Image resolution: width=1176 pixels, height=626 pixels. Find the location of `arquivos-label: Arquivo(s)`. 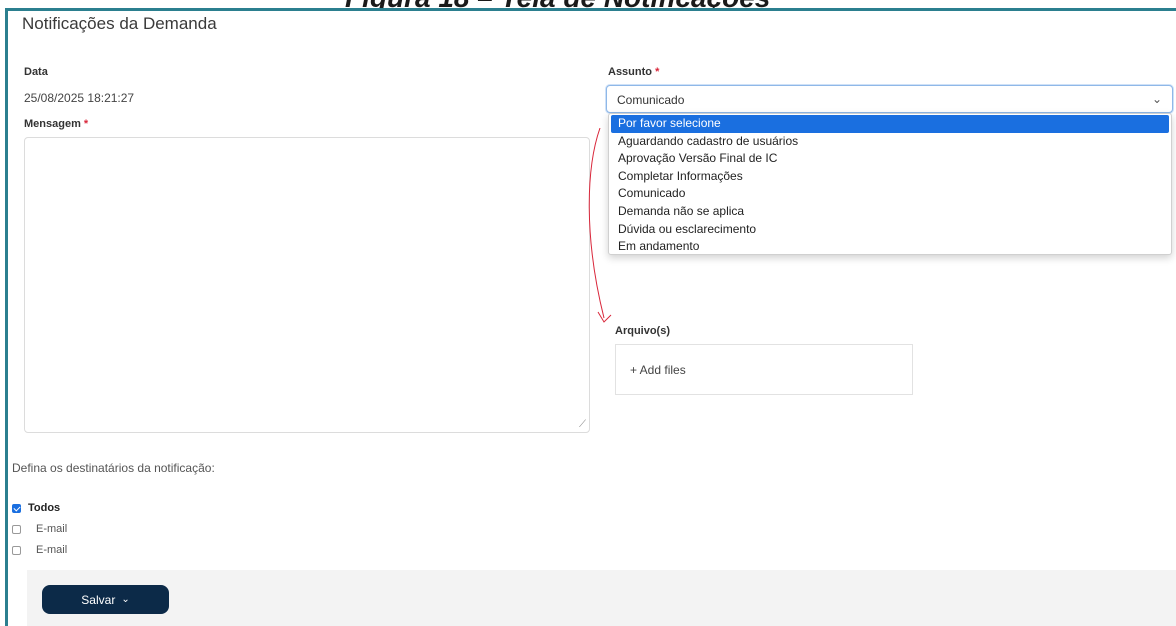

arquivos-label: Arquivo(s) is located at coordinates (642, 331).